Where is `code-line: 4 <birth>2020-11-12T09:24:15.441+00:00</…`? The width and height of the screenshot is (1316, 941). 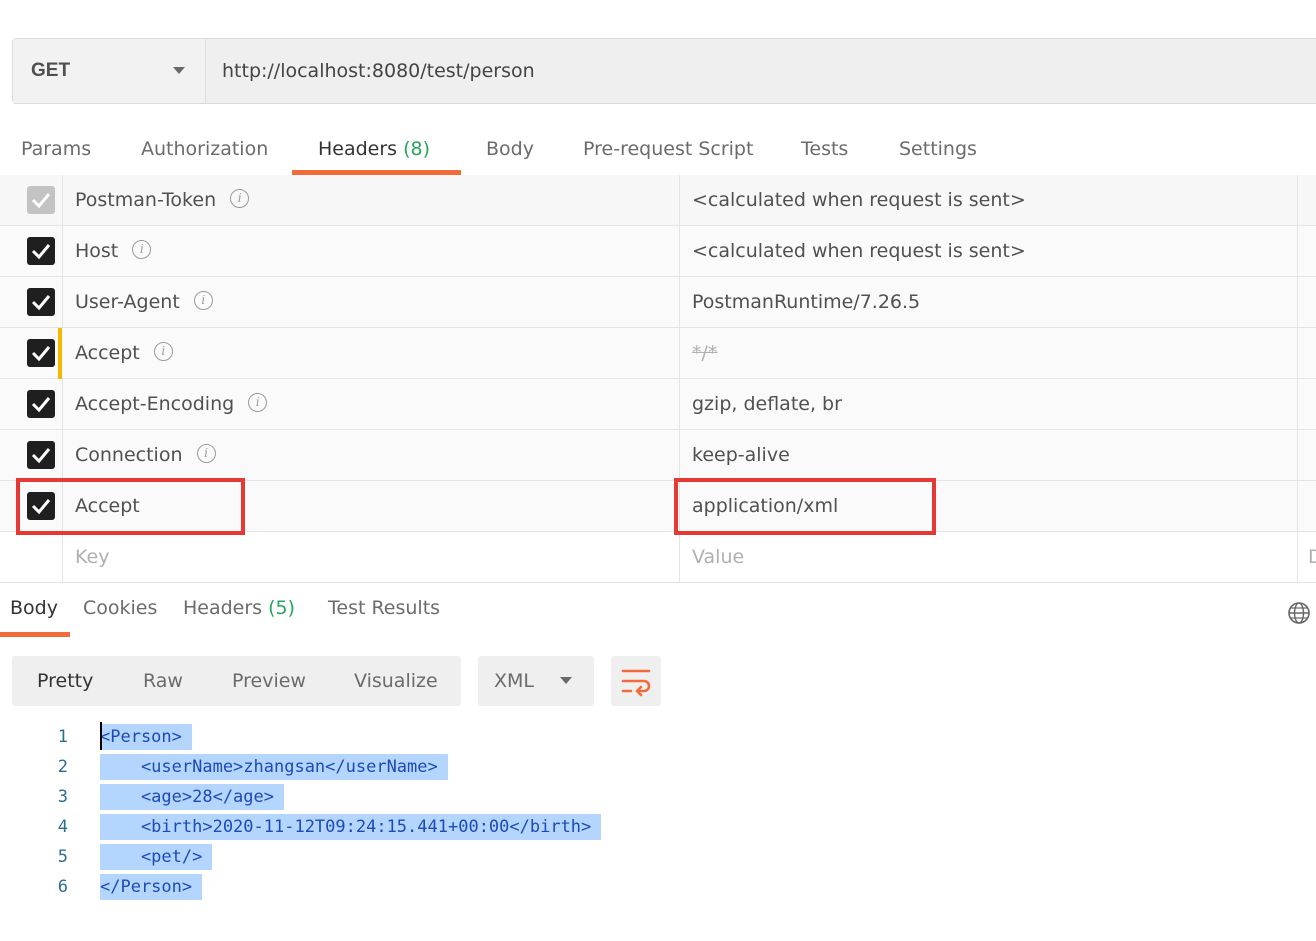 code-line: 4 <birth>2020-11-12T09:24:15.441+00:00</… is located at coordinates (658, 827).